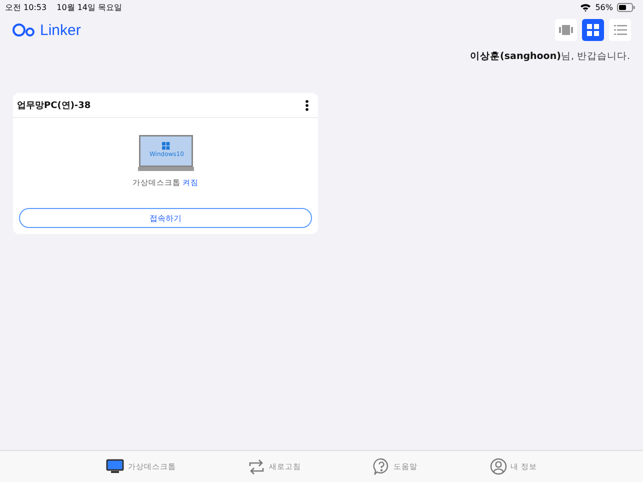 The height and width of the screenshot is (482, 643). I want to click on grid-icon, so click(593, 30).